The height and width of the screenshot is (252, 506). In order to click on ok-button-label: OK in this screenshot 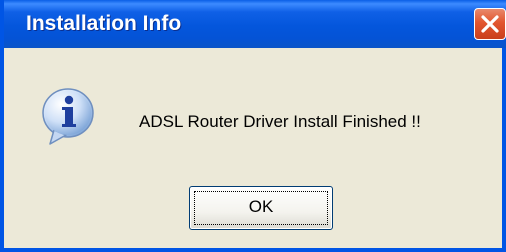, I will do `click(261, 206)`.